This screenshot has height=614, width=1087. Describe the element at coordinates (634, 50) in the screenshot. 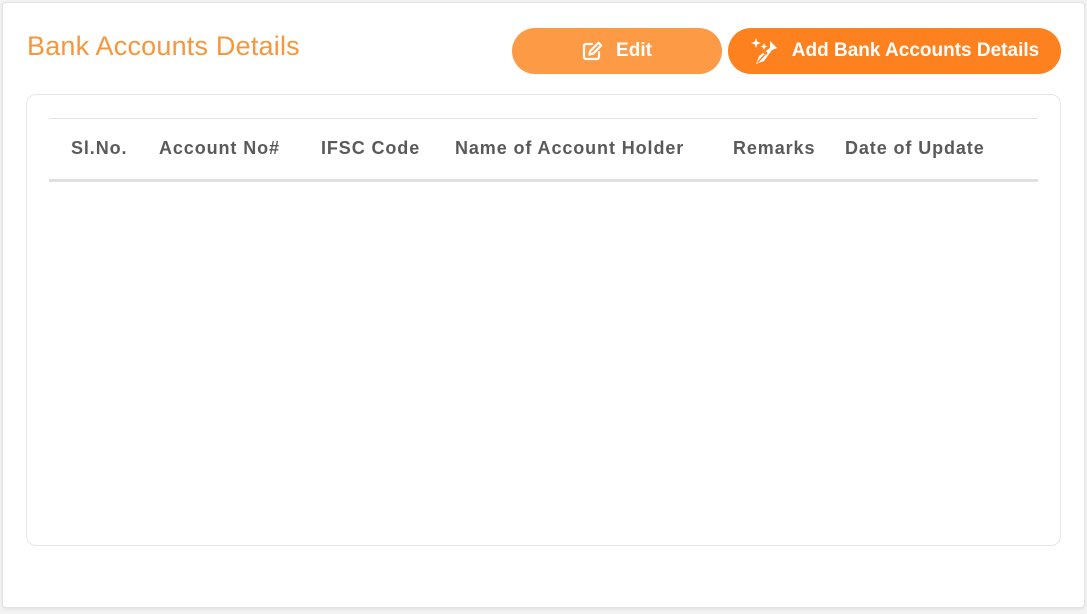

I see `edit-button-label: Edit` at that location.